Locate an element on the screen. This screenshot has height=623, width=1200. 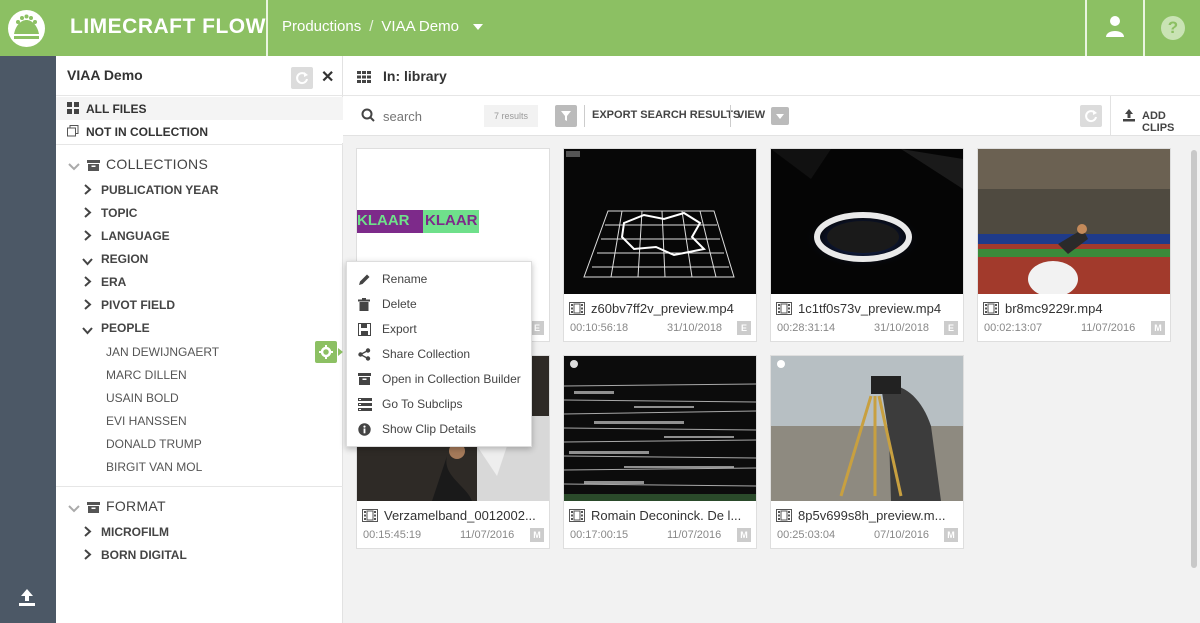
clip-thumbnail is located at coordinates (660, 428).